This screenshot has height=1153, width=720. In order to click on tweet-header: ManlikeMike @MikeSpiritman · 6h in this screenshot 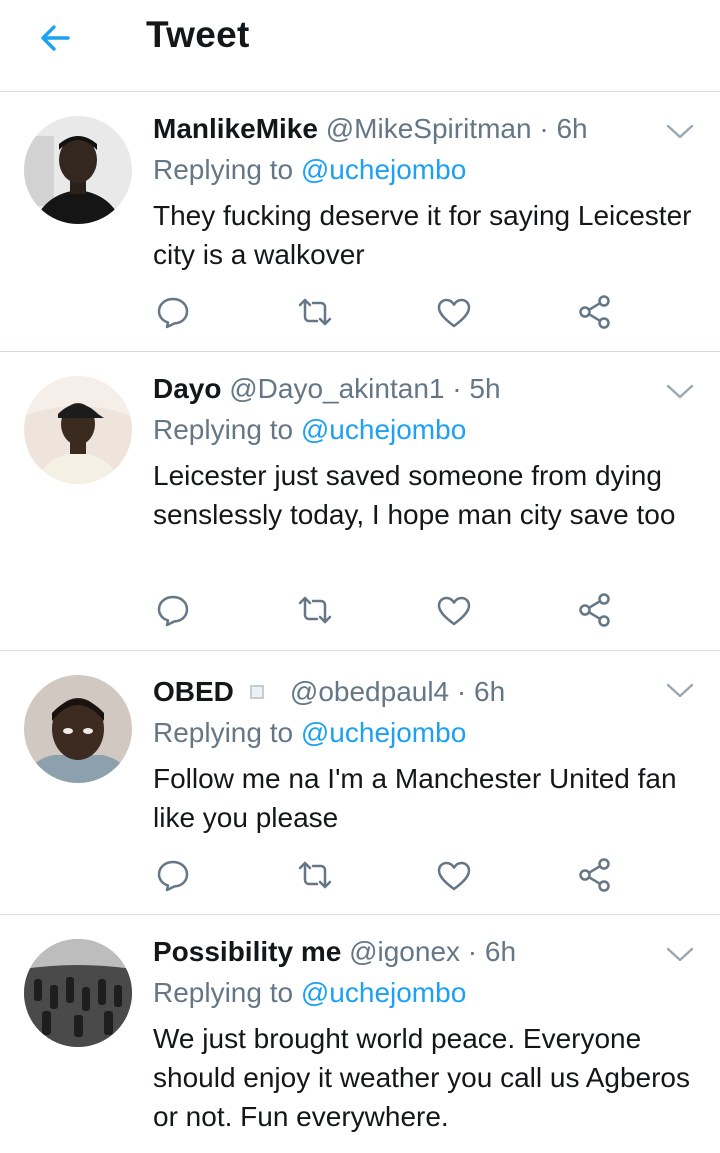, I will do `click(370, 129)`.